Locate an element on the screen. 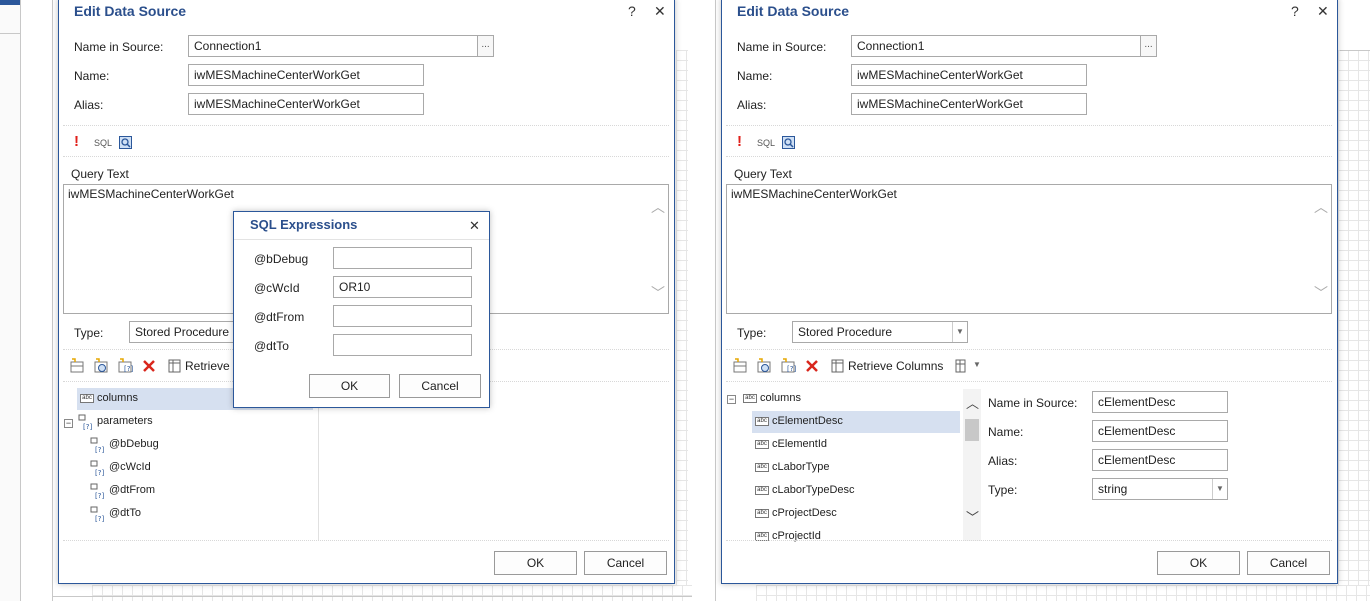  sql-param-value-field: OR10 is located at coordinates (402, 287).